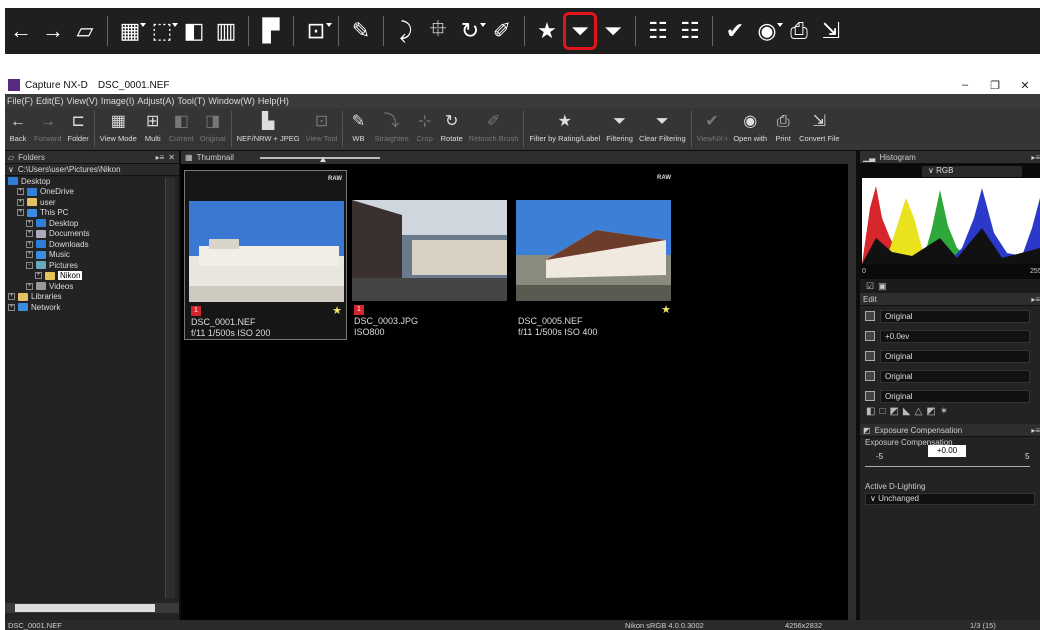 The image size is (1040, 630). What do you see at coordinates (658, 31) in the screenshot?
I see `export-list-icon: ☷` at bounding box center [658, 31].